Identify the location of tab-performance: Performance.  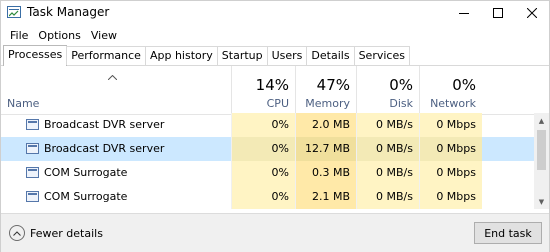
(106, 55).